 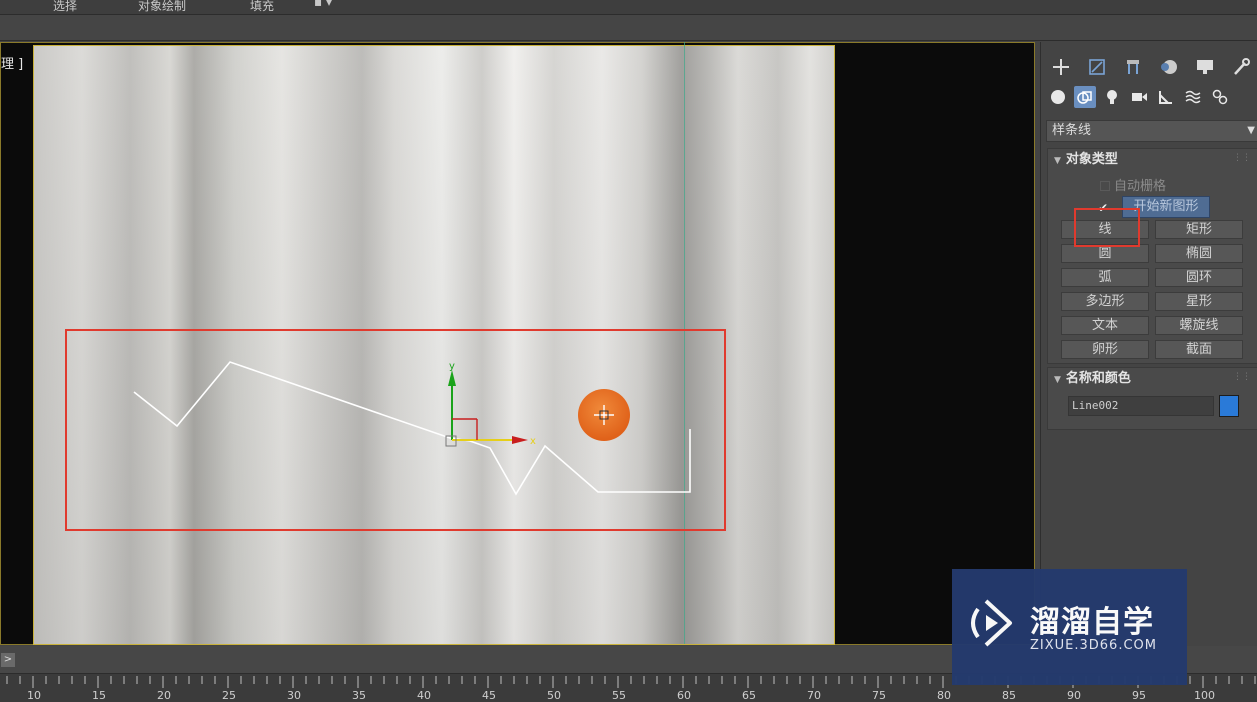 I want to click on autogrid-checkbox: 自动栅格, so click(x=1133, y=184).